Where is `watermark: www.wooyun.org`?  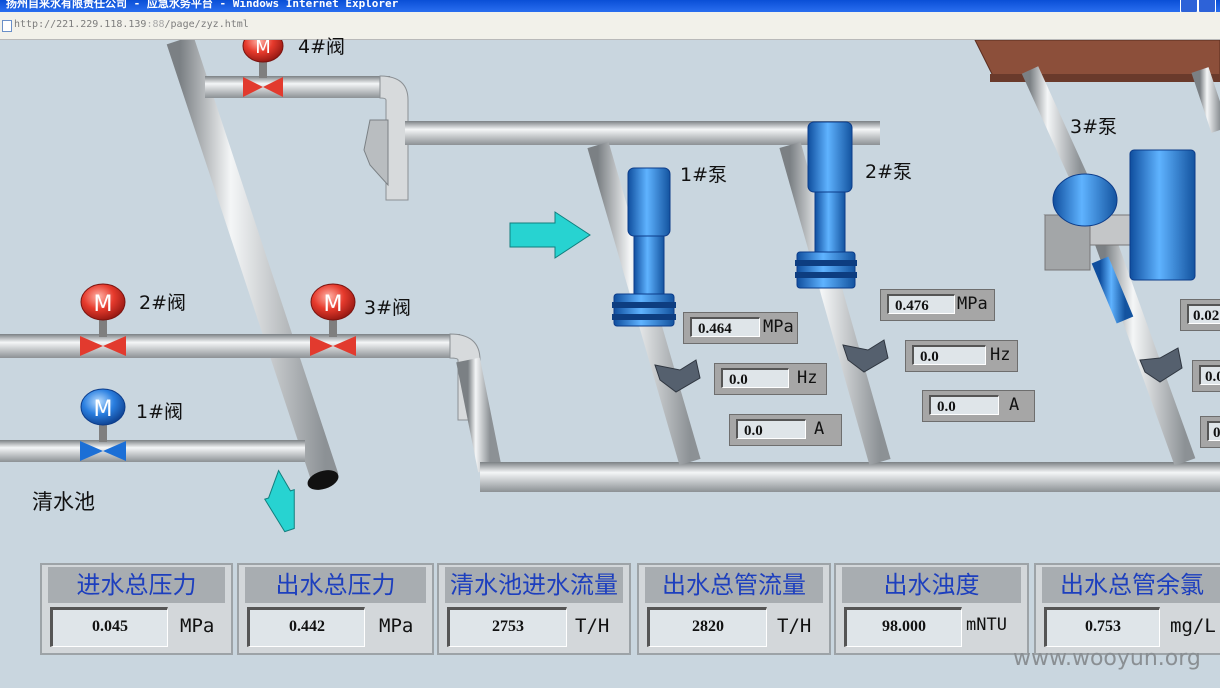 watermark: www.wooyun.org is located at coordinates (1107, 658).